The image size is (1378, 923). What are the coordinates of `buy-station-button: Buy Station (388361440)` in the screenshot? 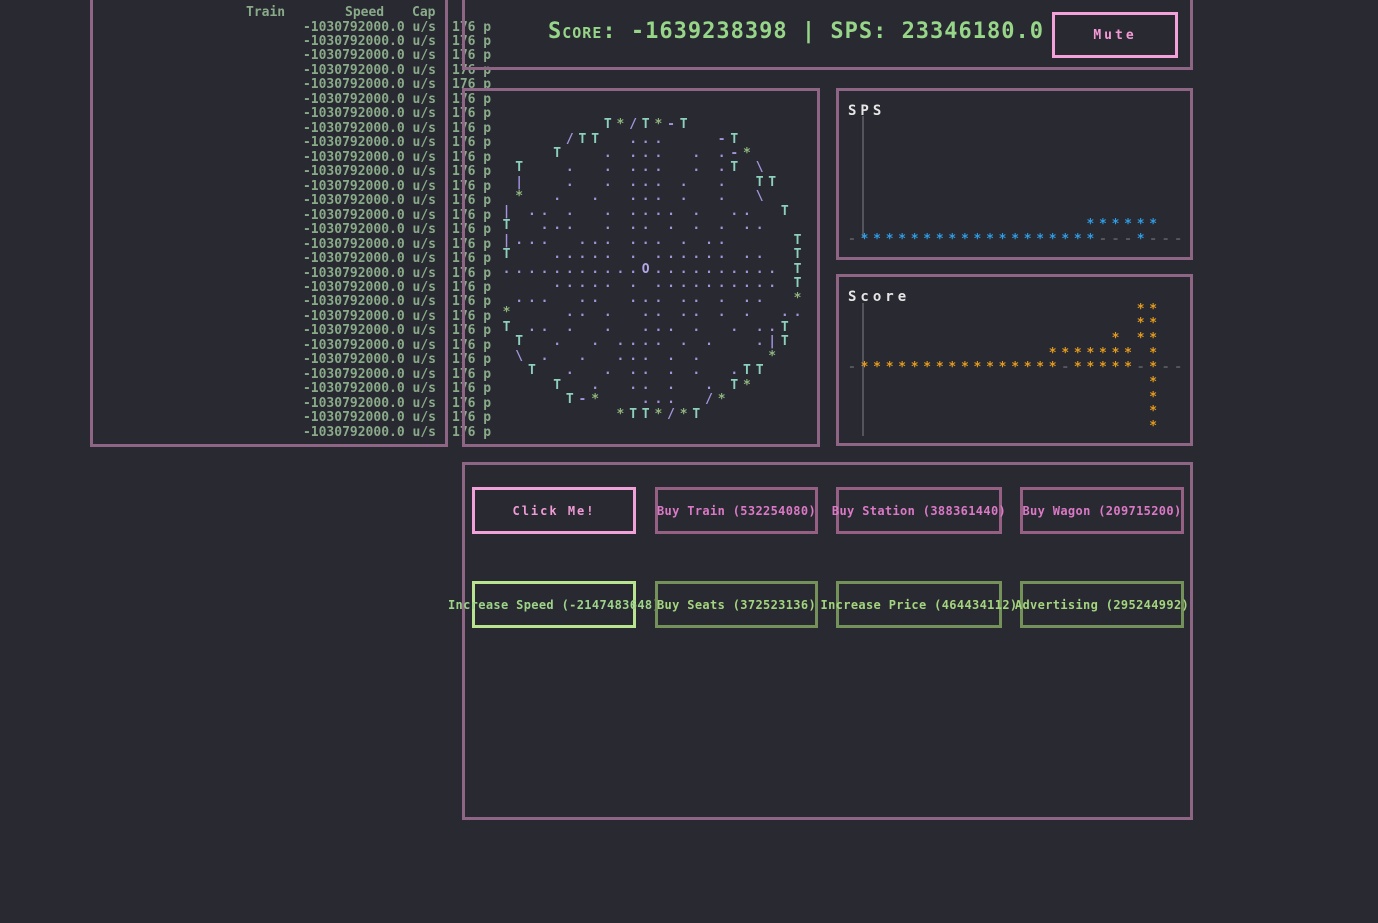 It's located at (919, 510).